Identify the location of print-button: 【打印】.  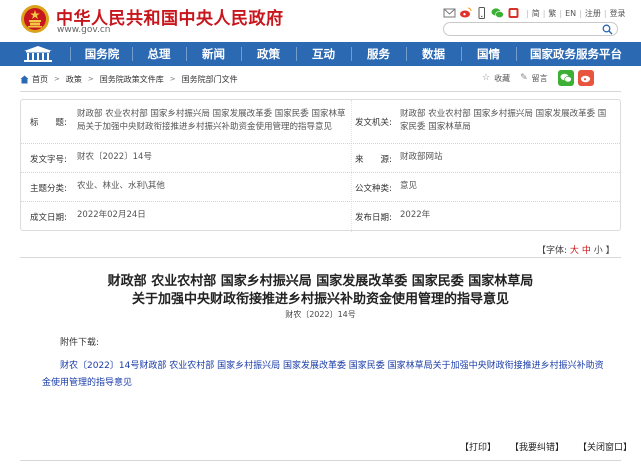
(478, 446).